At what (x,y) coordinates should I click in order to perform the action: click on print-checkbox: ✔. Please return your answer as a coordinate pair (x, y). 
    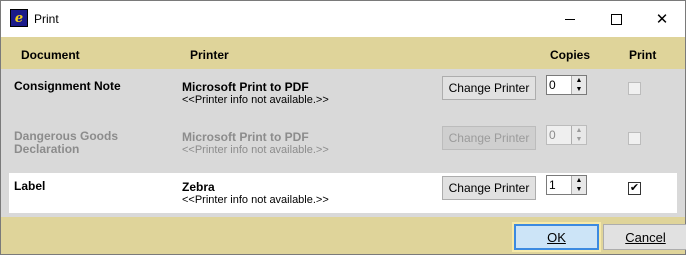
    Looking at the image, I should click on (634, 188).